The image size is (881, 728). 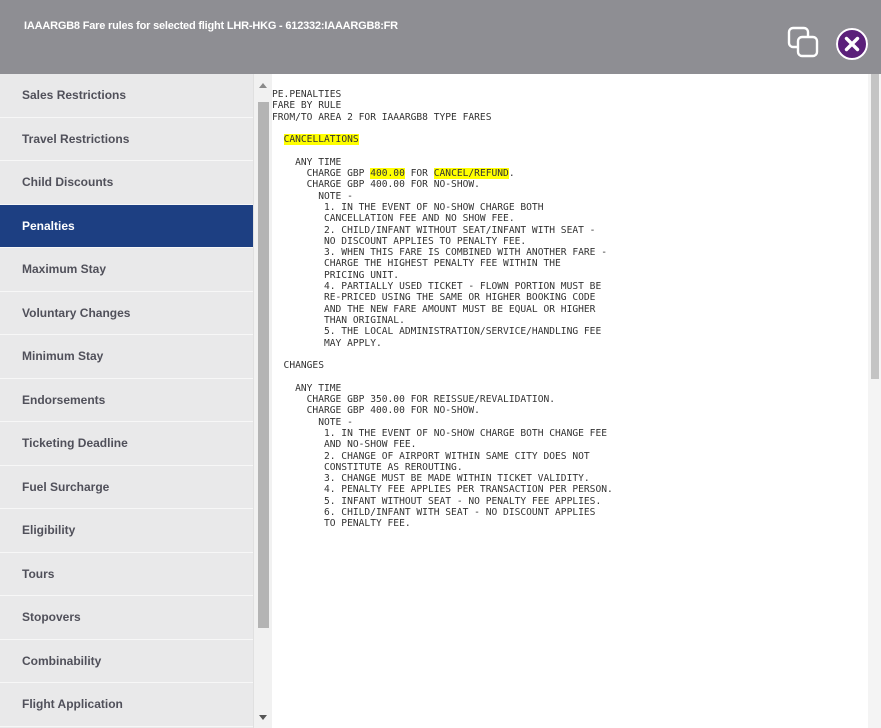 I want to click on rule-text-line: MAY APPLY., so click(x=327, y=343).